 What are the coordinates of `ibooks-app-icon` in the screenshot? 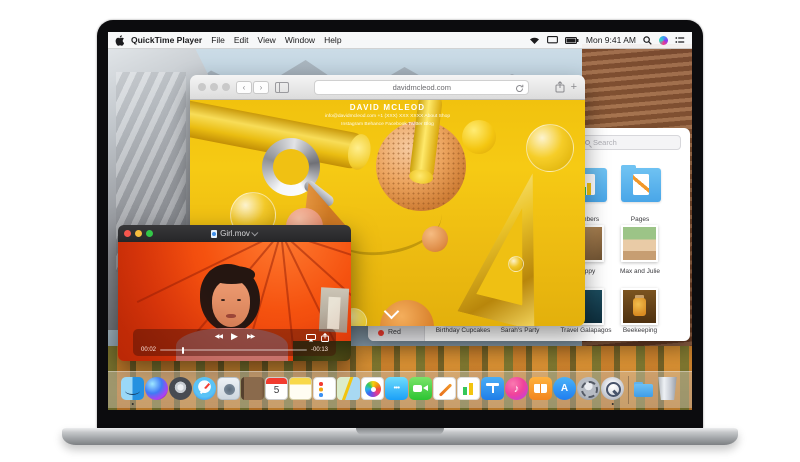 It's located at (540, 388).